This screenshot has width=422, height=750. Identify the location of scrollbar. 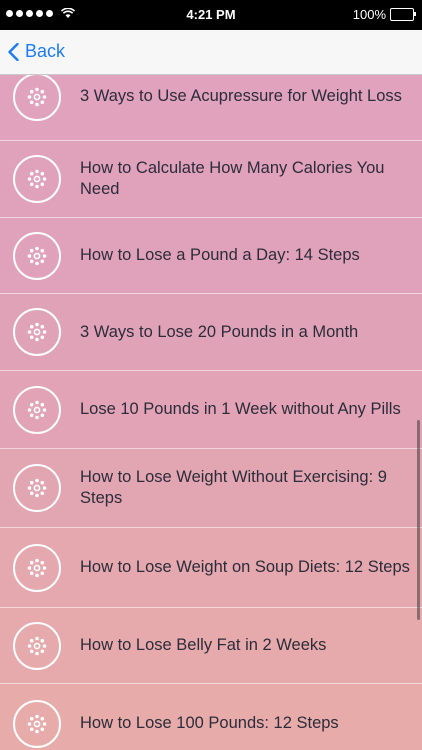
(418, 520).